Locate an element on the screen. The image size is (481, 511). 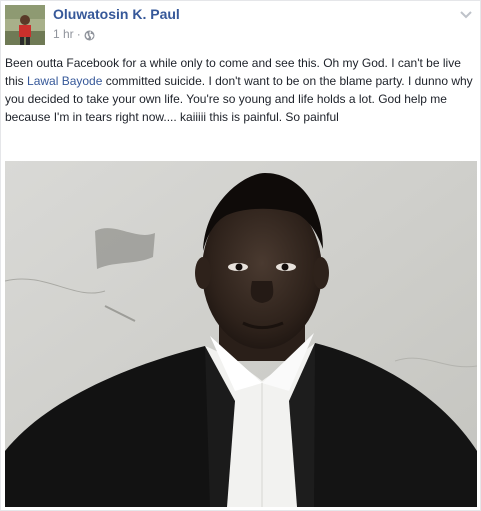
mention-link: Lawal Bayode is located at coordinates (64, 81).